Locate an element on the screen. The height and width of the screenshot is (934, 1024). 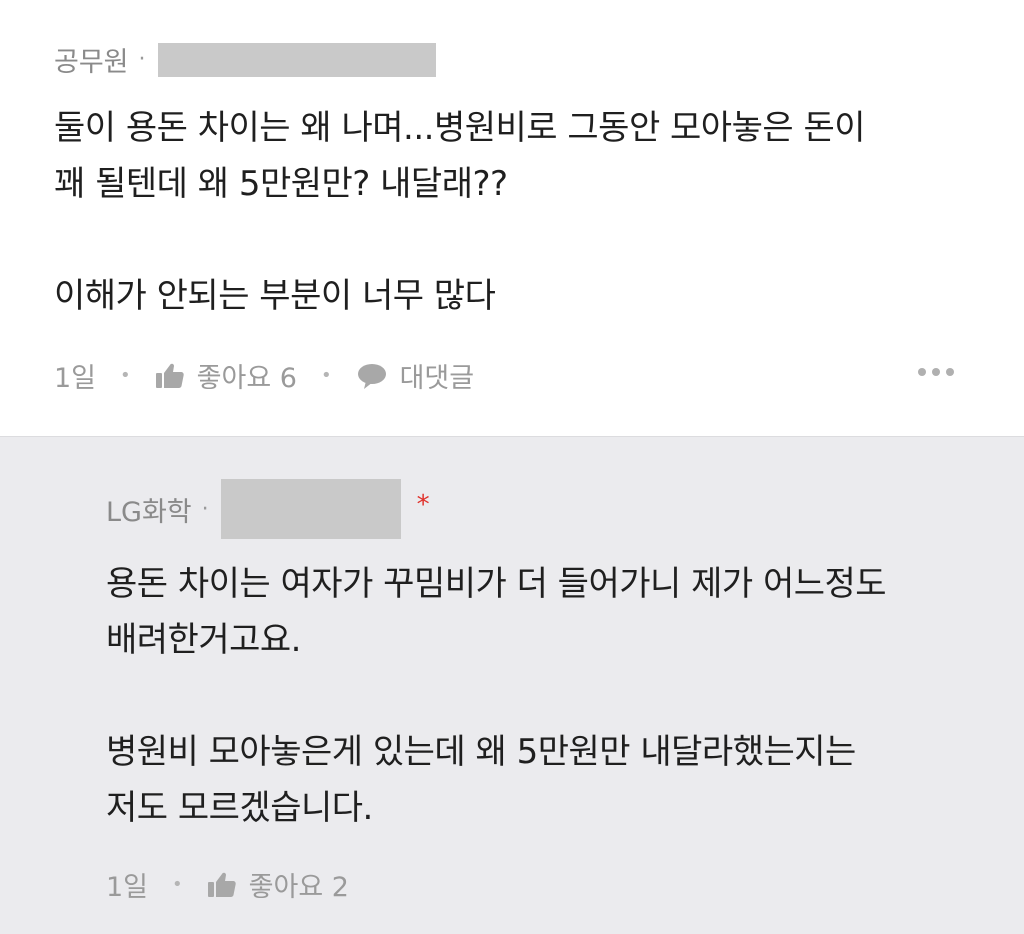
reply-label: 대댓글 is located at coordinates (437, 378).